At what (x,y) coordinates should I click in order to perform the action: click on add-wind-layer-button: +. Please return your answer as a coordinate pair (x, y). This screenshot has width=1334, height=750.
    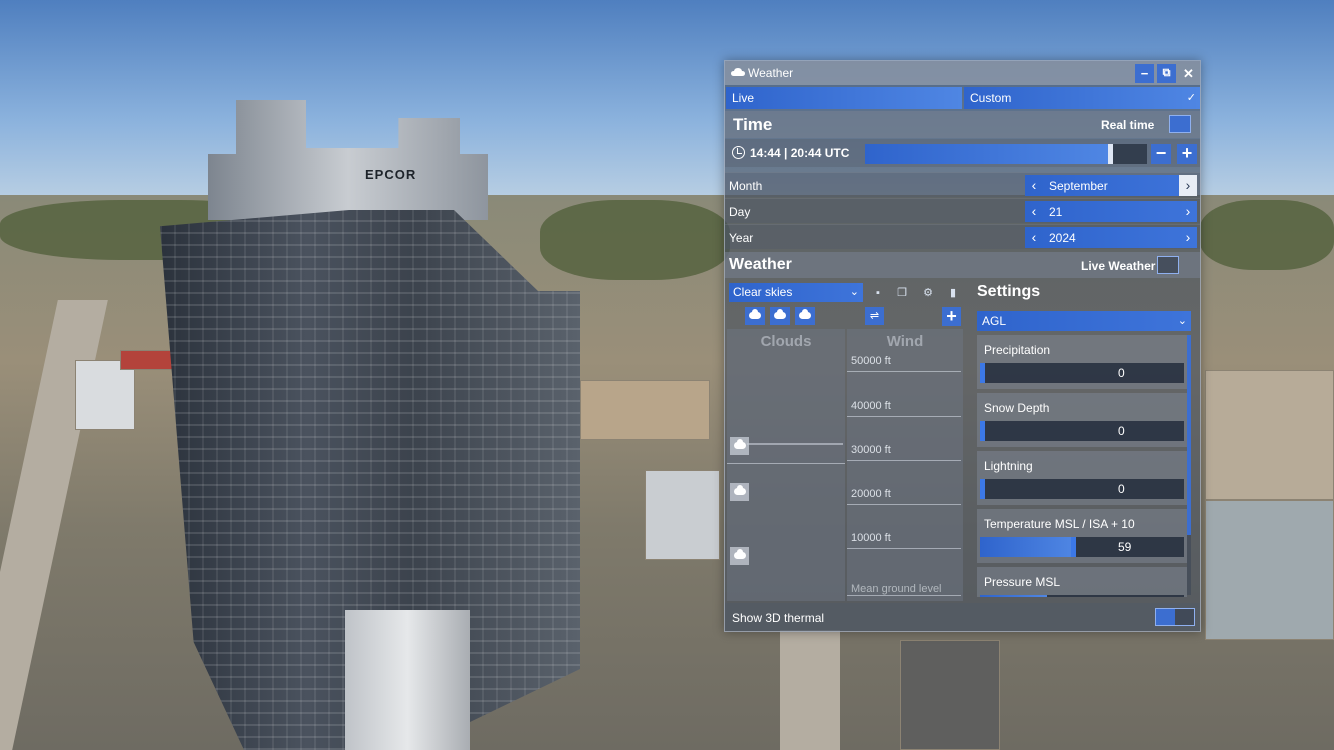
    Looking at the image, I should click on (951, 316).